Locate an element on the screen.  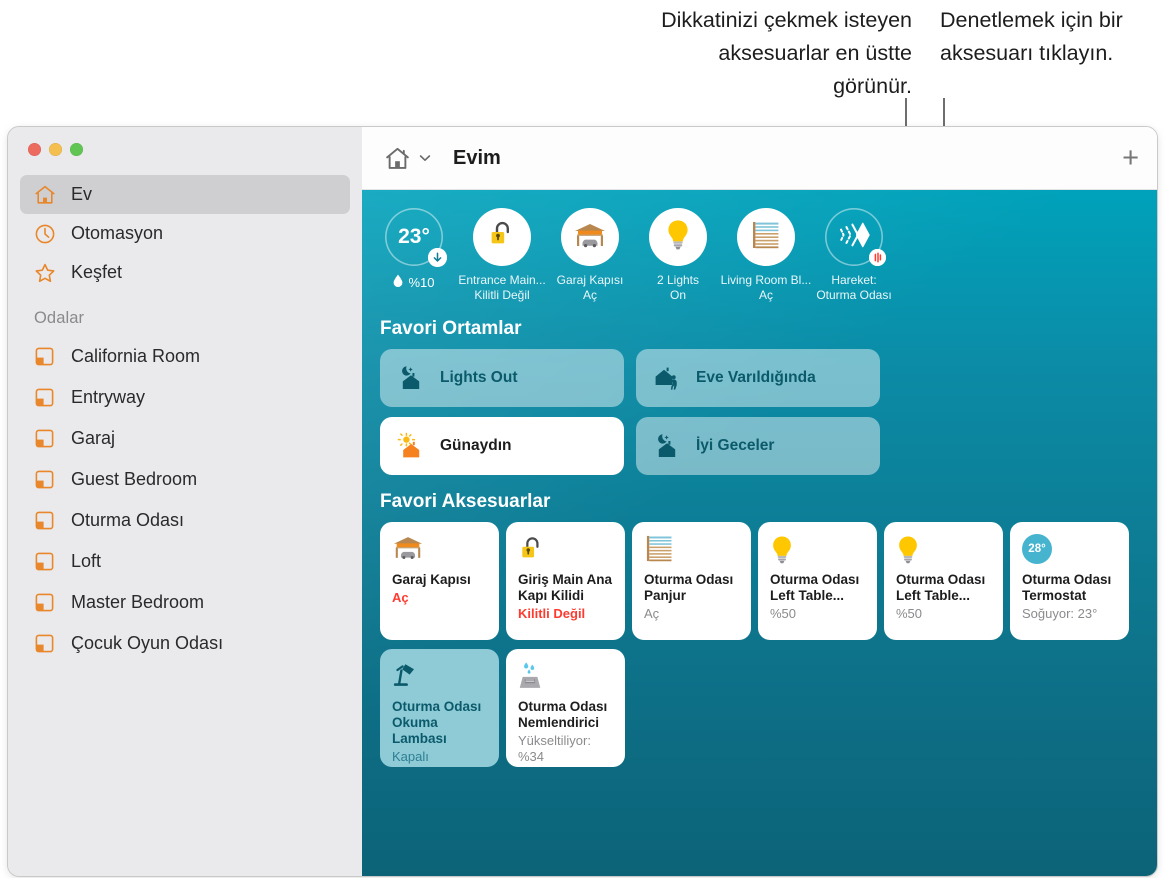
minimize-button is located at coordinates (55, 149).